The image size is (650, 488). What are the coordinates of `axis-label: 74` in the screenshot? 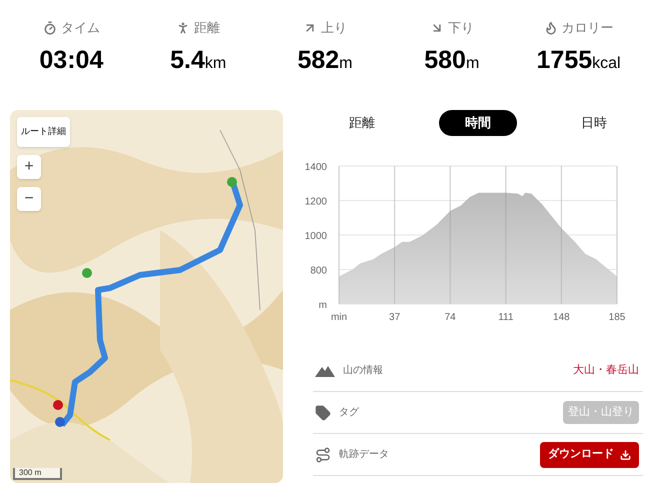 It's located at (450, 317).